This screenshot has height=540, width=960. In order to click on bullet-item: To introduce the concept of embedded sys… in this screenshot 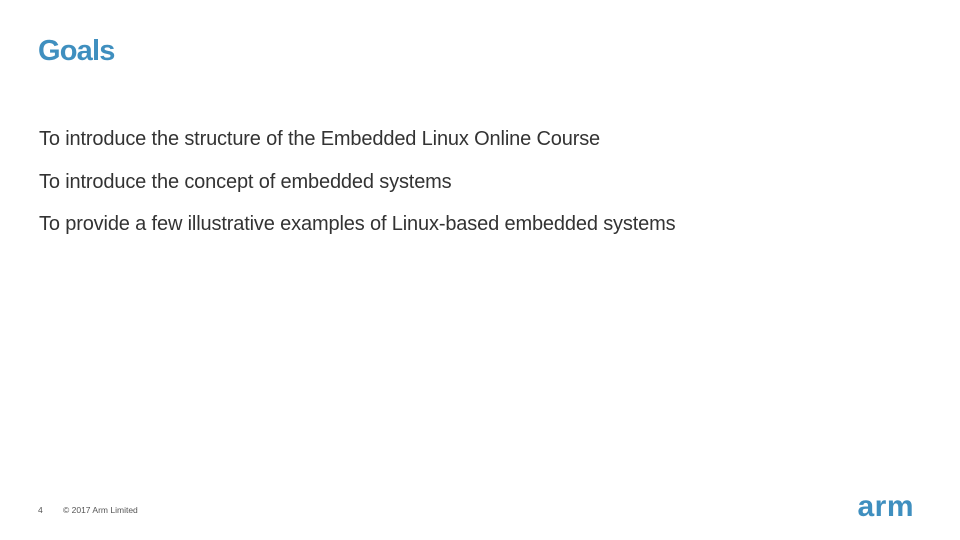, I will do `click(245, 181)`.